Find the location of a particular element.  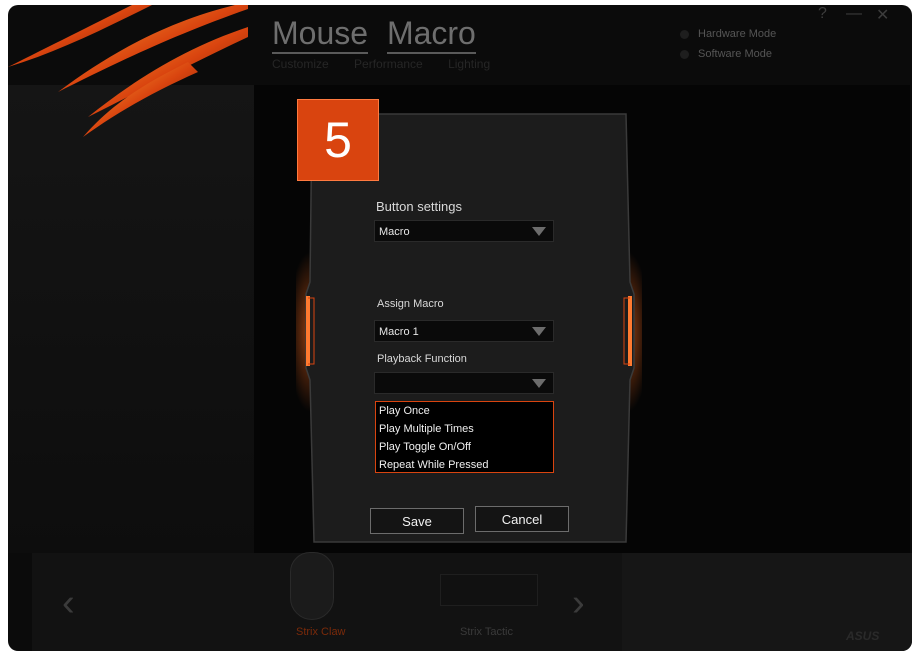

mode-label: Software Mode is located at coordinates (735, 54).